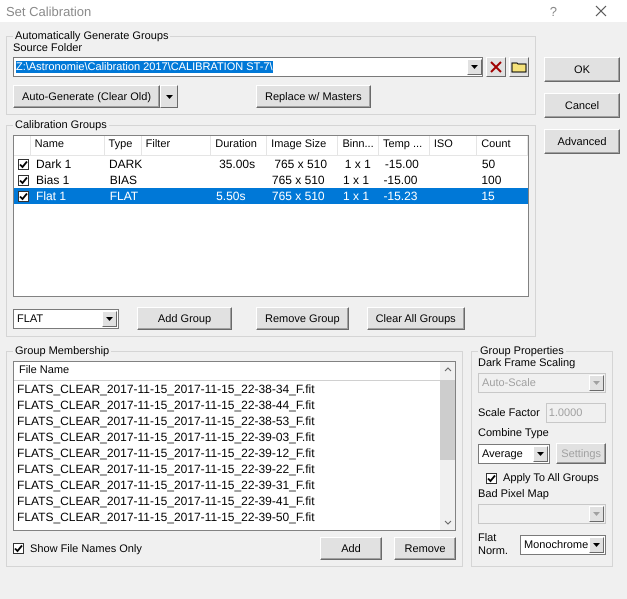 Image resolution: width=627 pixels, height=599 pixels. Describe the element at coordinates (51, 196) in the screenshot. I see `table-cell: Flat 1` at that location.